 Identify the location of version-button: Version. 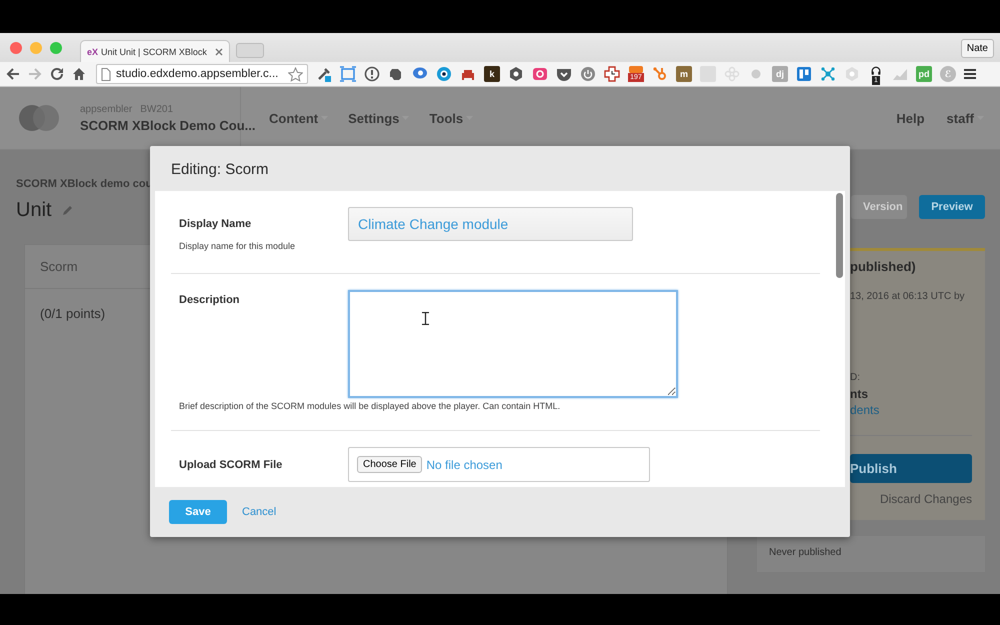
(879, 207).